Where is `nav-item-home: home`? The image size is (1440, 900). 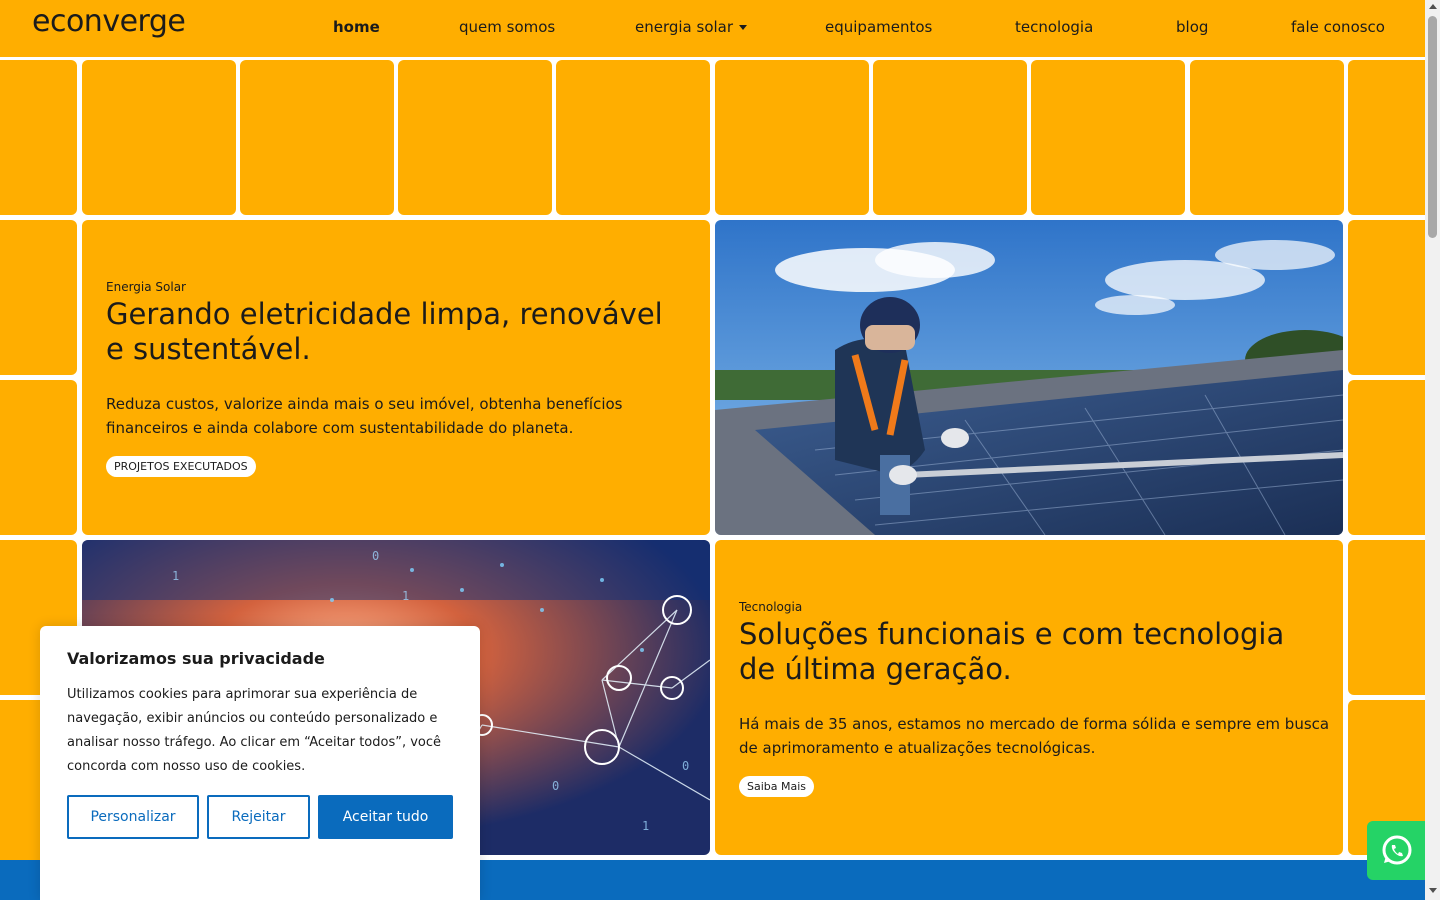
nav-item-home: home is located at coordinates (356, 27).